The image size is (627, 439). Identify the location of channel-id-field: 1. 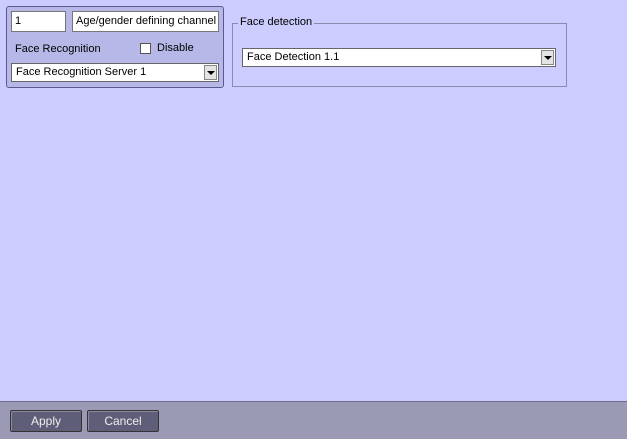
(38, 21).